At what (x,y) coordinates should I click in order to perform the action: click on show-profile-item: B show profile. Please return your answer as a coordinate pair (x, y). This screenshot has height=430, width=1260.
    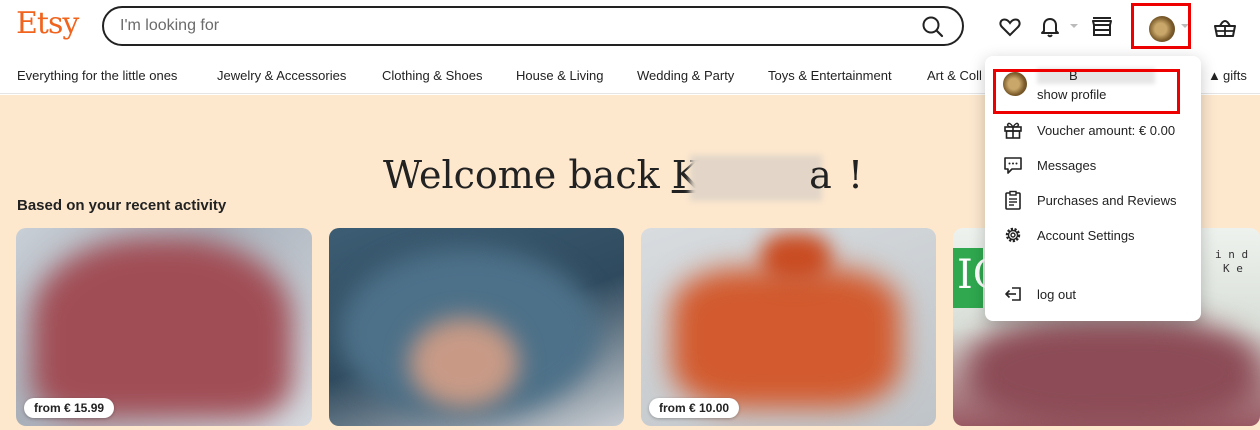
    Looking at the image, I should click on (1093, 89).